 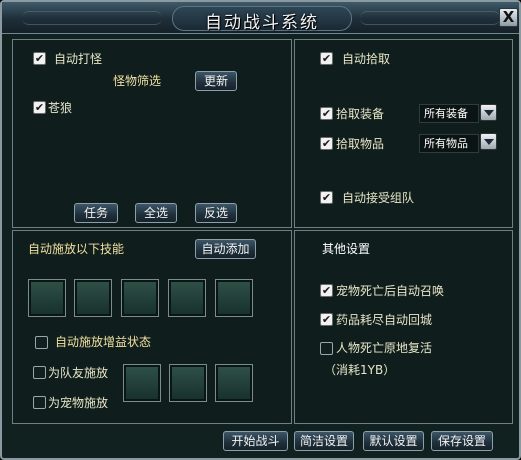 What do you see at coordinates (41, 342) in the screenshot?
I see `buff-state-checkbox` at bounding box center [41, 342].